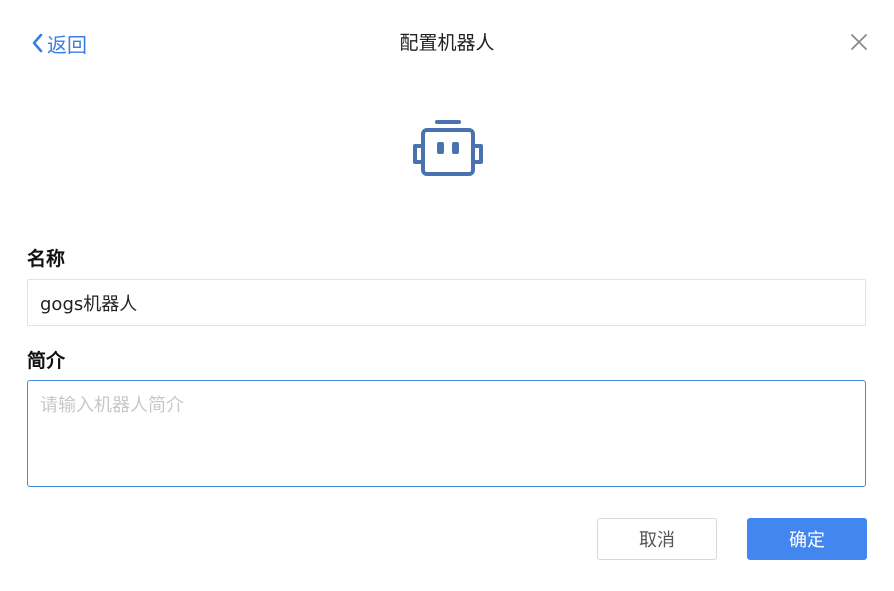 The height and width of the screenshot is (591, 894). What do you see at coordinates (46, 361) in the screenshot?
I see `intro-label: 简介` at bounding box center [46, 361].